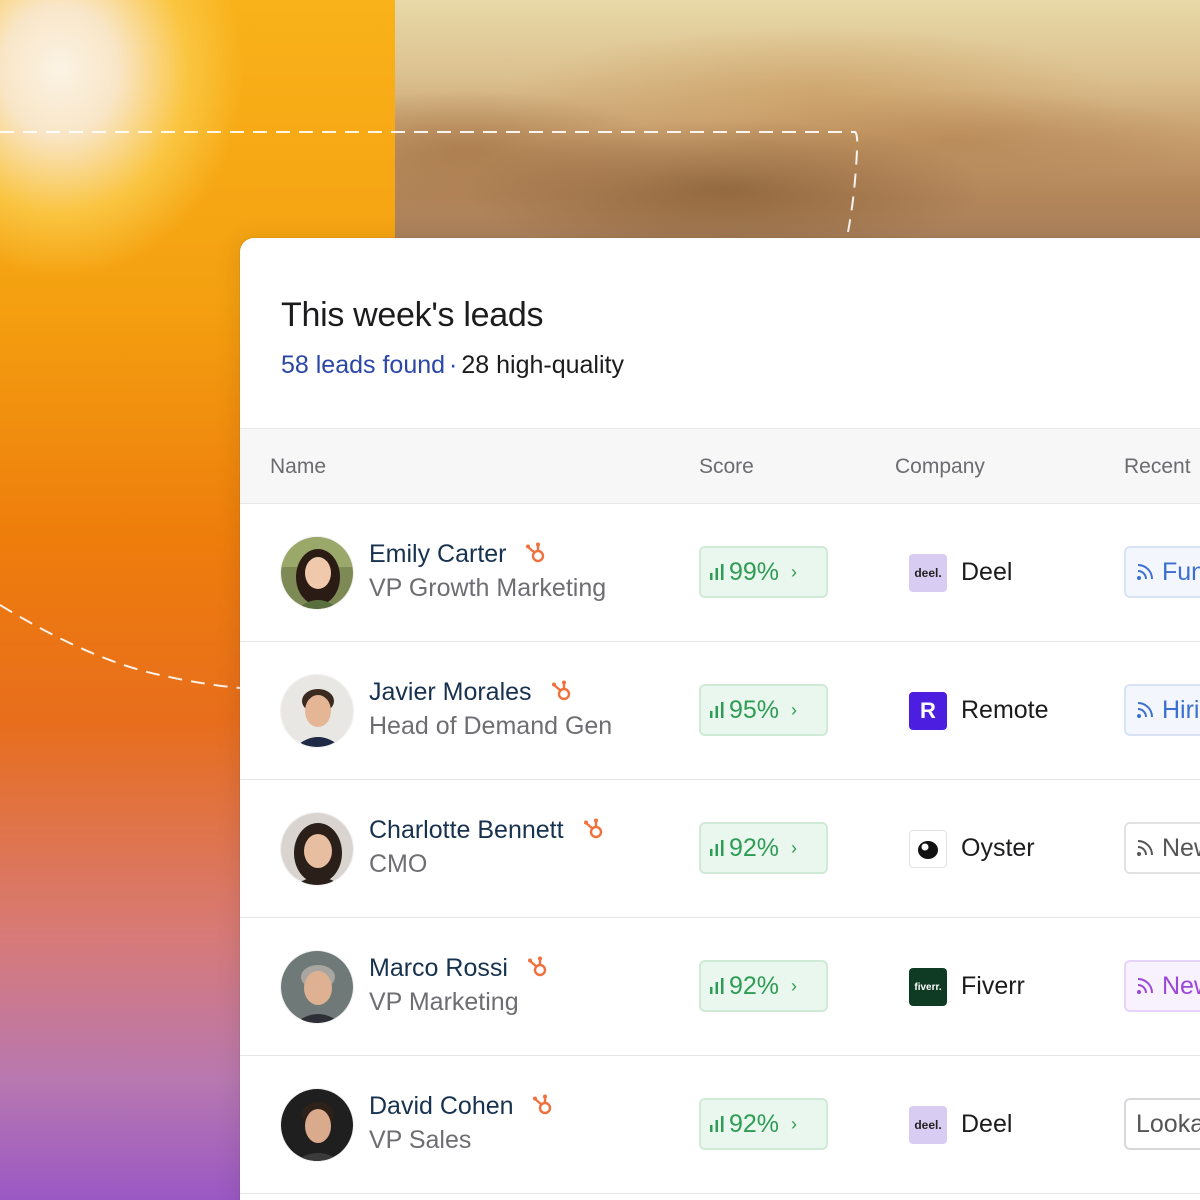 The width and height of the screenshot is (1200, 1200). I want to click on lead-job-title: CMO, so click(398, 864).